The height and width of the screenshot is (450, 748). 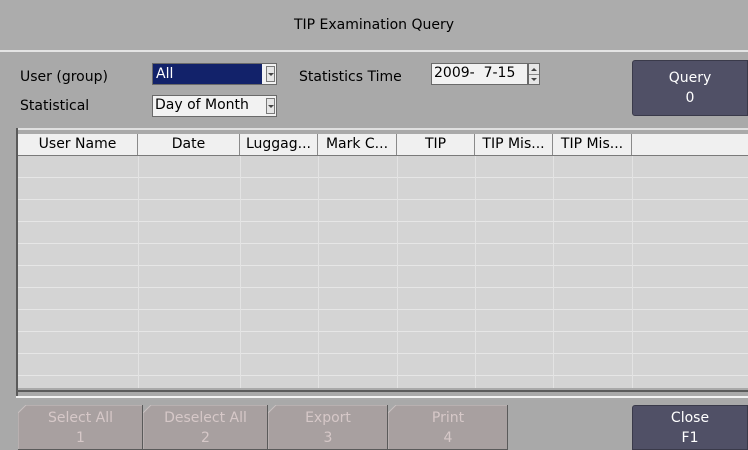 What do you see at coordinates (690, 417) in the screenshot?
I see `close-label: Close` at bounding box center [690, 417].